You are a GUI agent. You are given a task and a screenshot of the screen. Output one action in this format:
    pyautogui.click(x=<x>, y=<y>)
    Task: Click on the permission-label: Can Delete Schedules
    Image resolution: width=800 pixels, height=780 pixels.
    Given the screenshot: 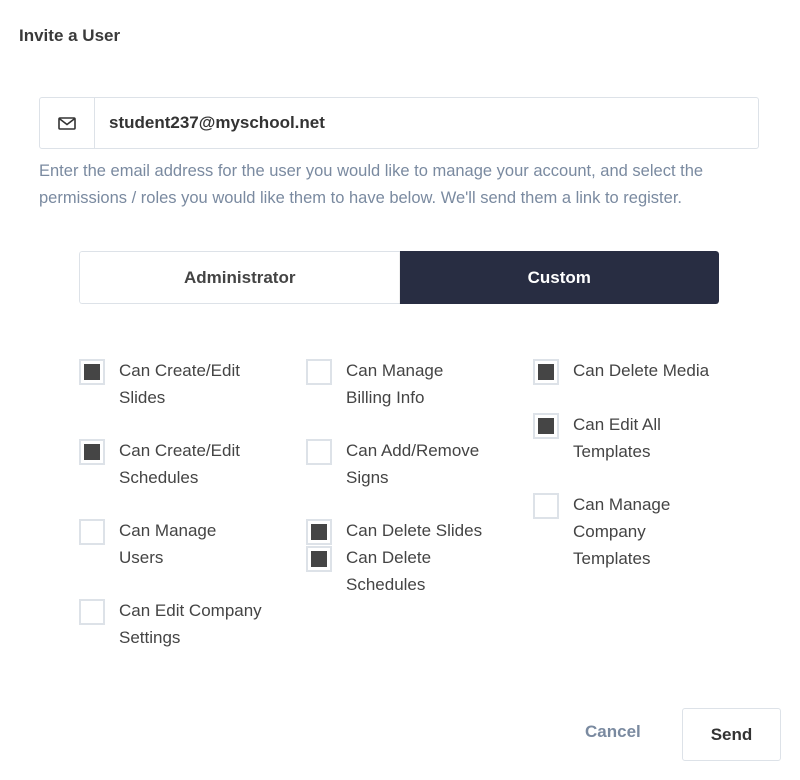 What is the action you would take?
    pyautogui.click(x=389, y=571)
    